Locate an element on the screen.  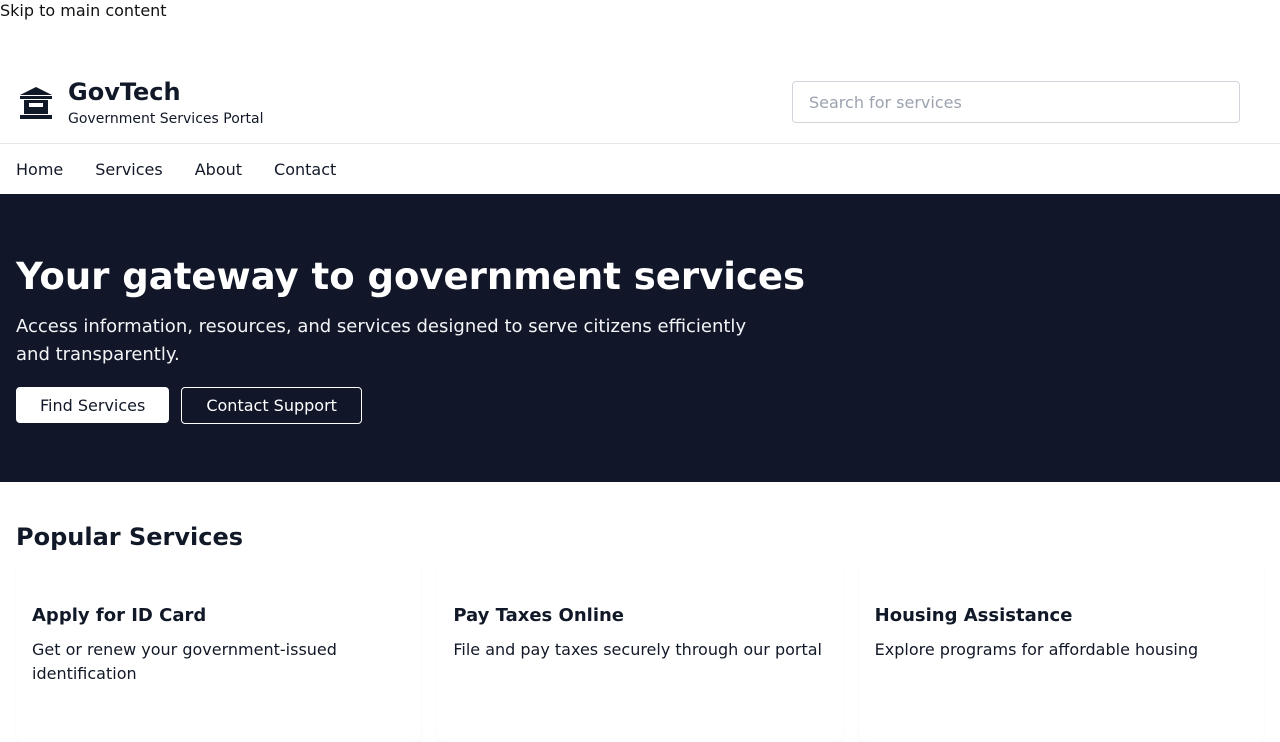
brand-tagline: Government Services Portal is located at coordinates (166, 119).